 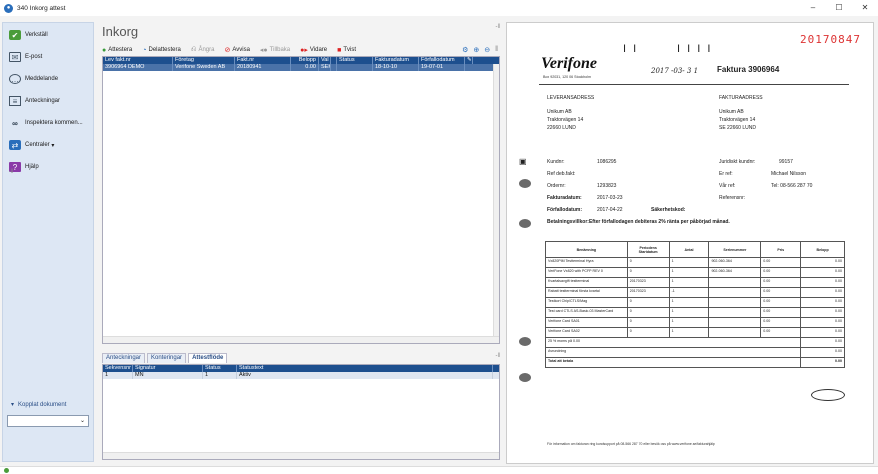 I want to click on col-faktnr: Fakt.nr, so click(x=263, y=60).